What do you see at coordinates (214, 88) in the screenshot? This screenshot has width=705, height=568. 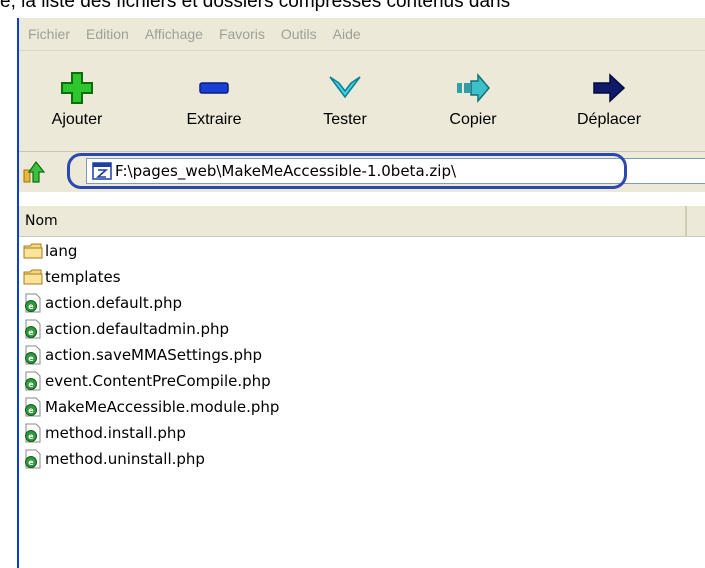 I see `extract-icon` at bounding box center [214, 88].